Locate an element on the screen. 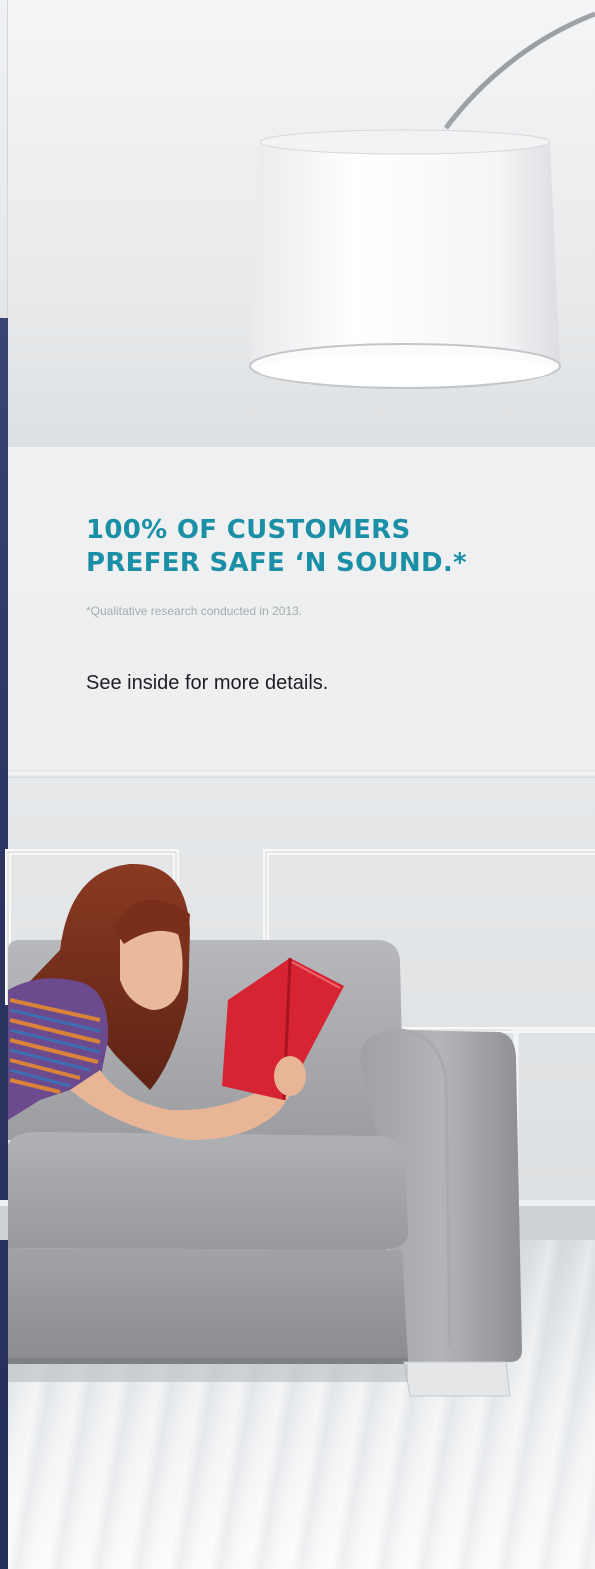 The image size is (595, 1569). see-inside-text: See inside for more details. is located at coordinates (207, 683).